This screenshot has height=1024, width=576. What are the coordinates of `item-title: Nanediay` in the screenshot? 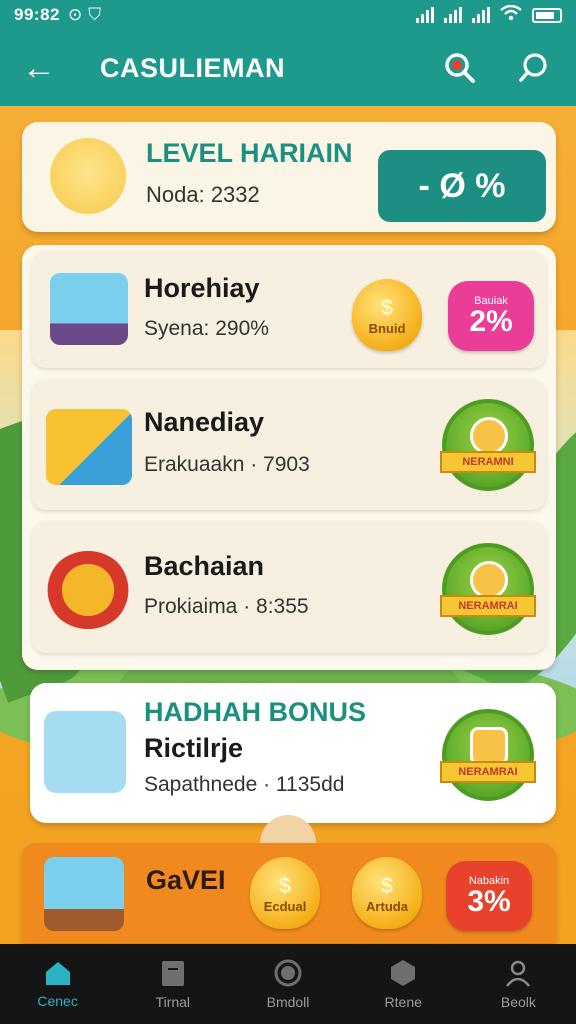 It's located at (204, 422).